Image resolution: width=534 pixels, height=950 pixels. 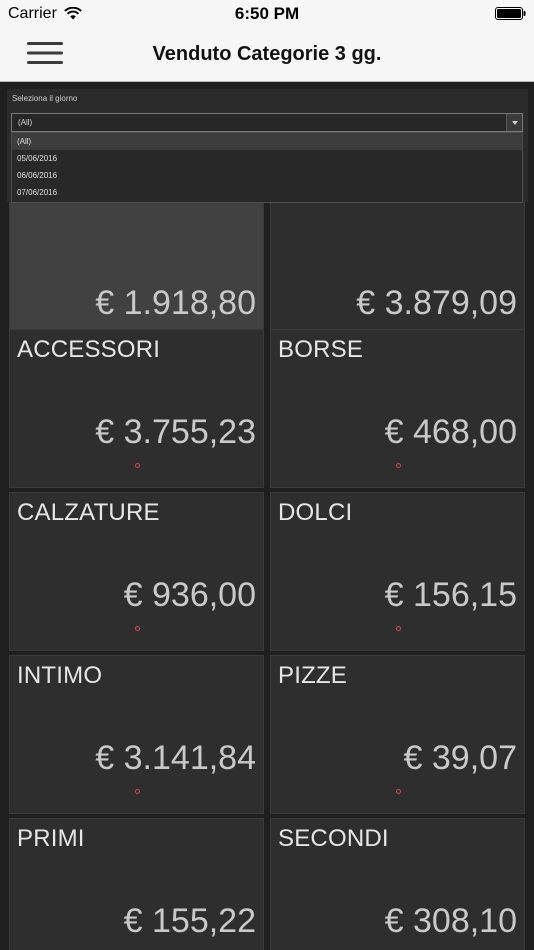 What do you see at coordinates (88, 512) in the screenshot?
I see `tile-label: CALZATURE` at bounding box center [88, 512].